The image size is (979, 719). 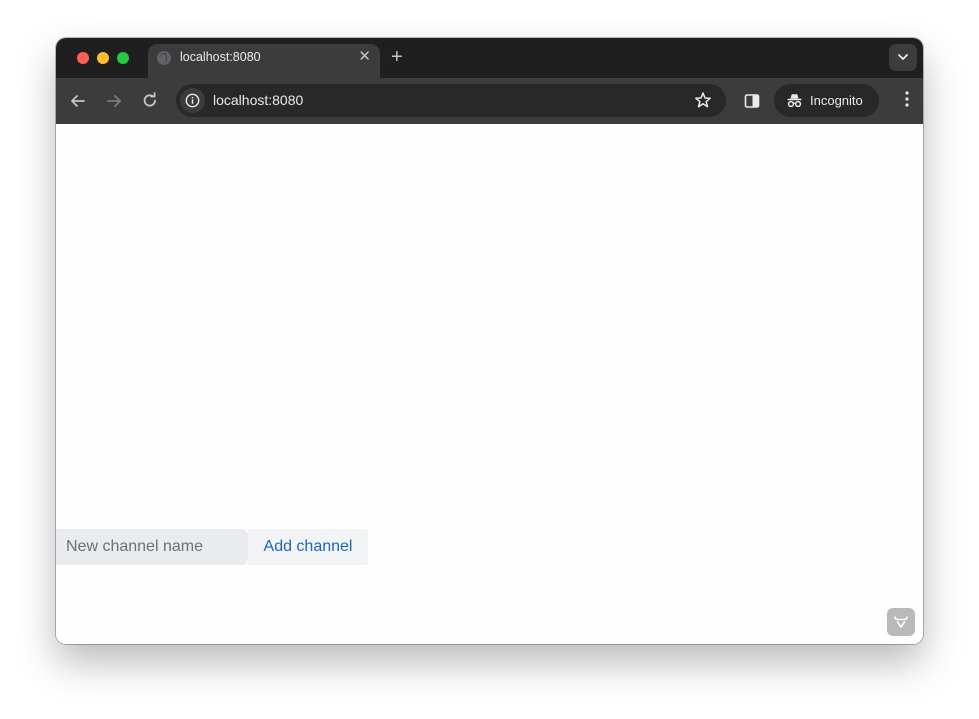 What do you see at coordinates (152, 547) in the screenshot?
I see `channel-name-input` at bounding box center [152, 547].